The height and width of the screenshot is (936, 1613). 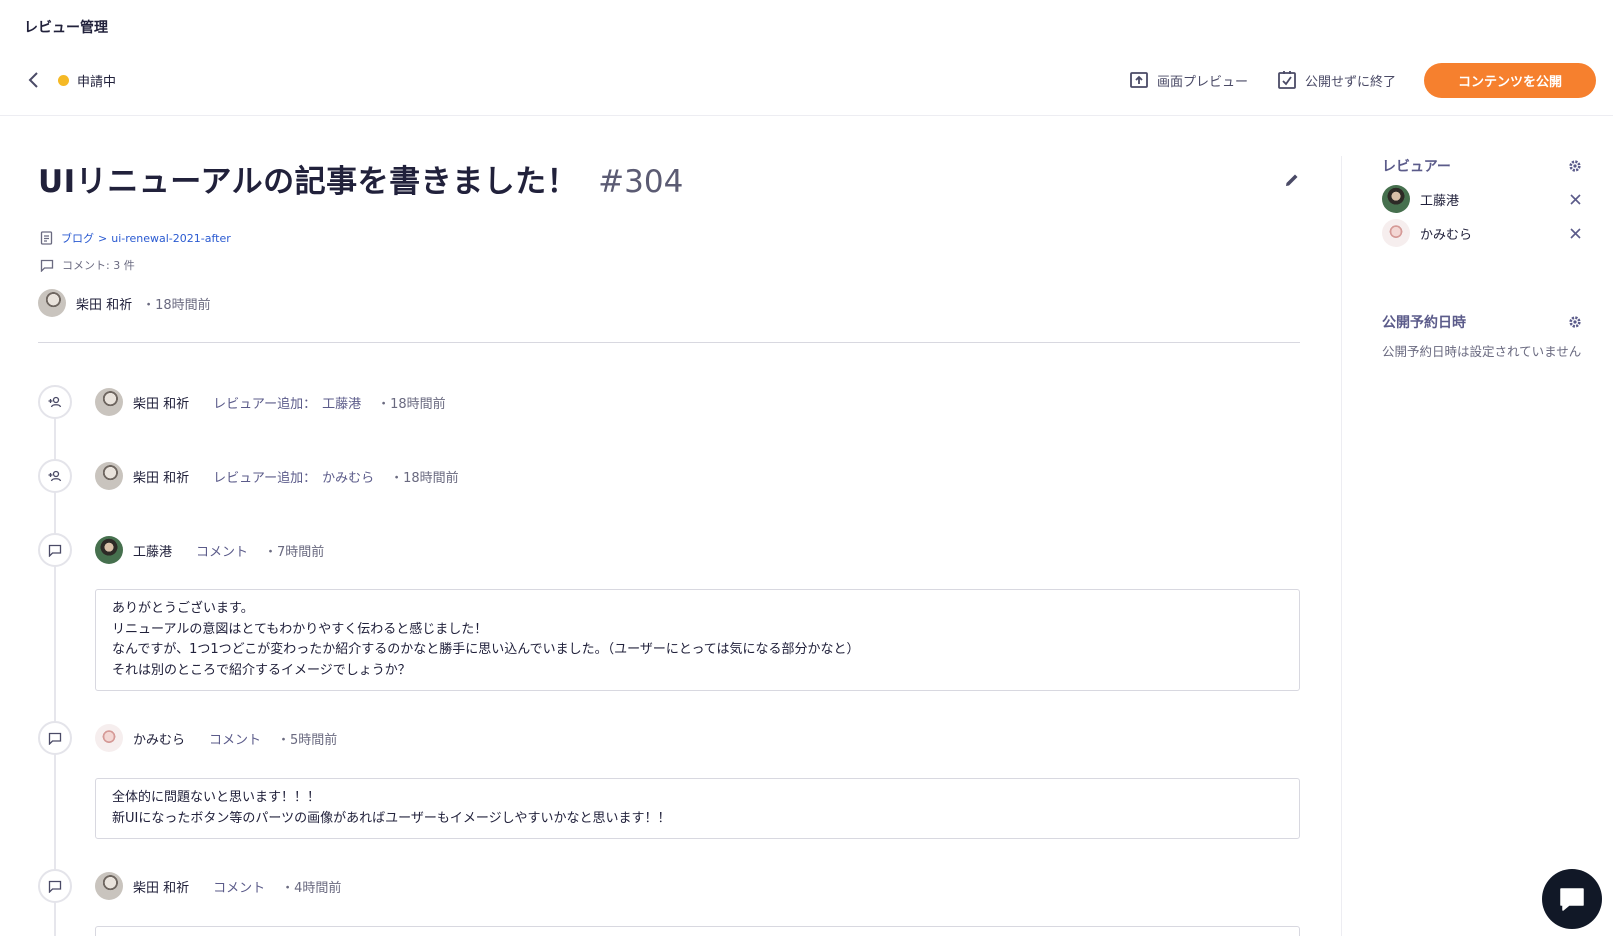 What do you see at coordinates (1446, 235) in the screenshot?
I see `reviewer-name: かみむら` at bounding box center [1446, 235].